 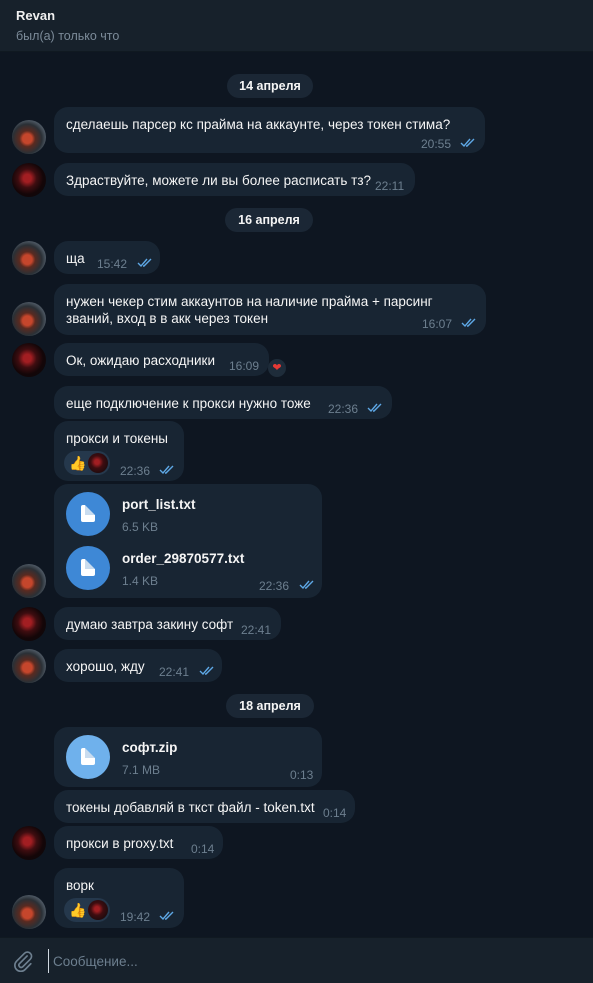 I want to click on file-message-bubble: софт.zip 7.1 MB 0:13, so click(x=188, y=757).